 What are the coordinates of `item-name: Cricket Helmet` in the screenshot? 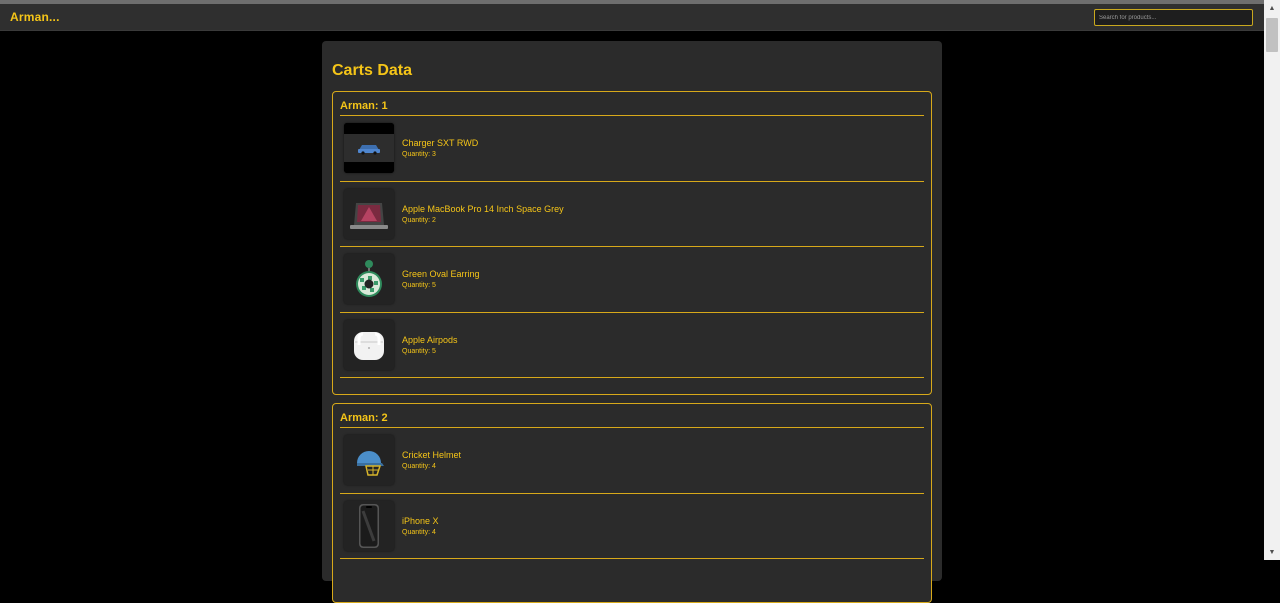 It's located at (431, 455).